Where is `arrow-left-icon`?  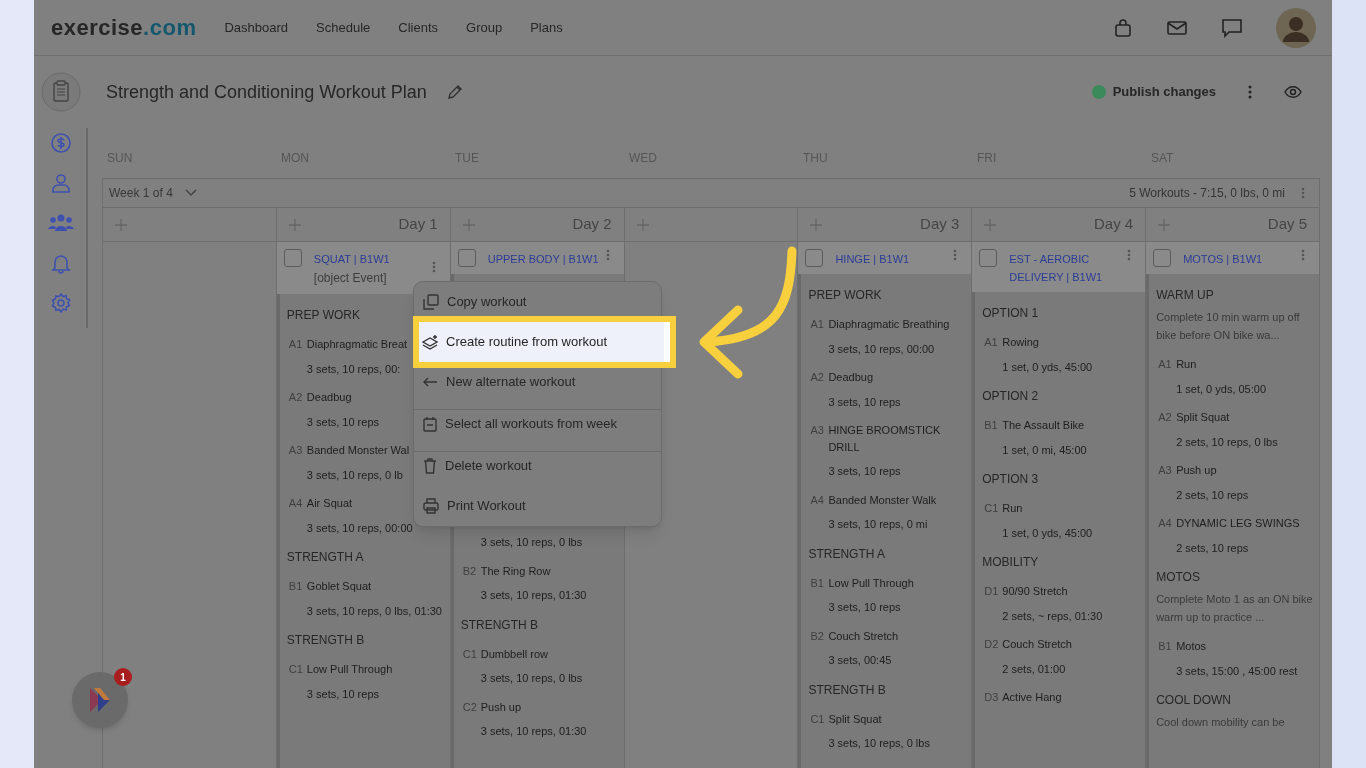 arrow-left-icon is located at coordinates (430, 382).